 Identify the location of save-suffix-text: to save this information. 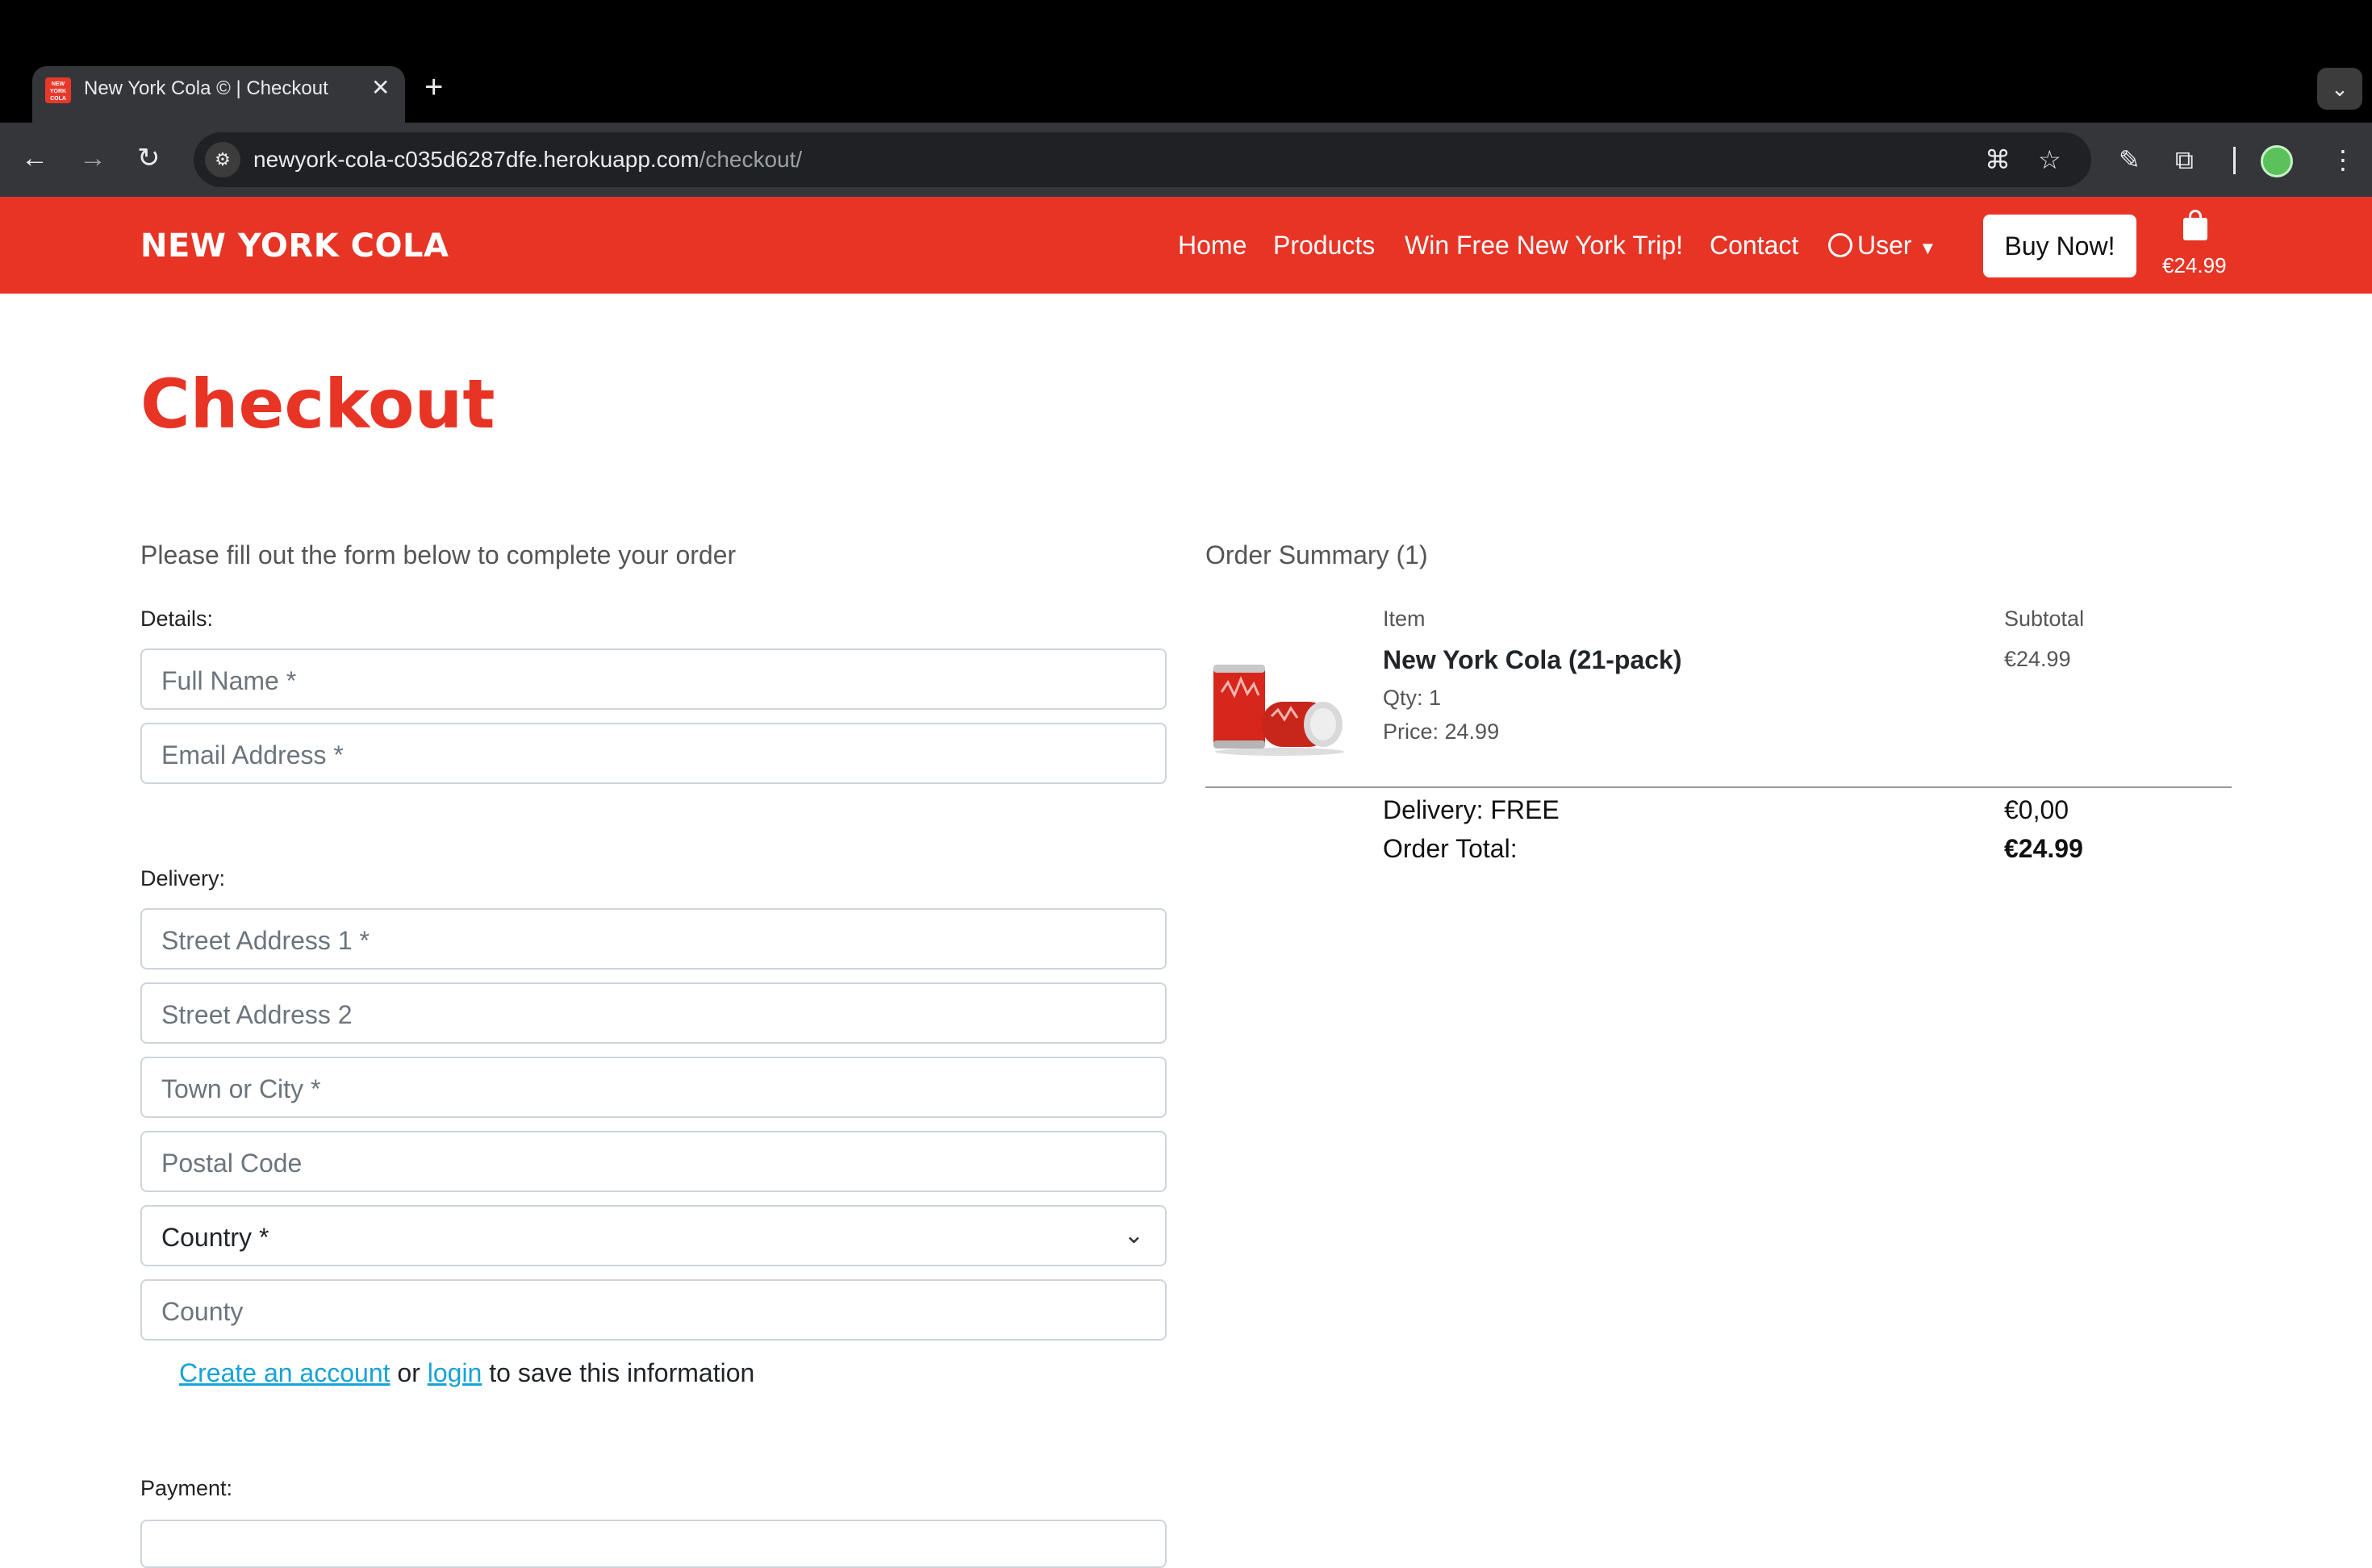
(622, 1373).